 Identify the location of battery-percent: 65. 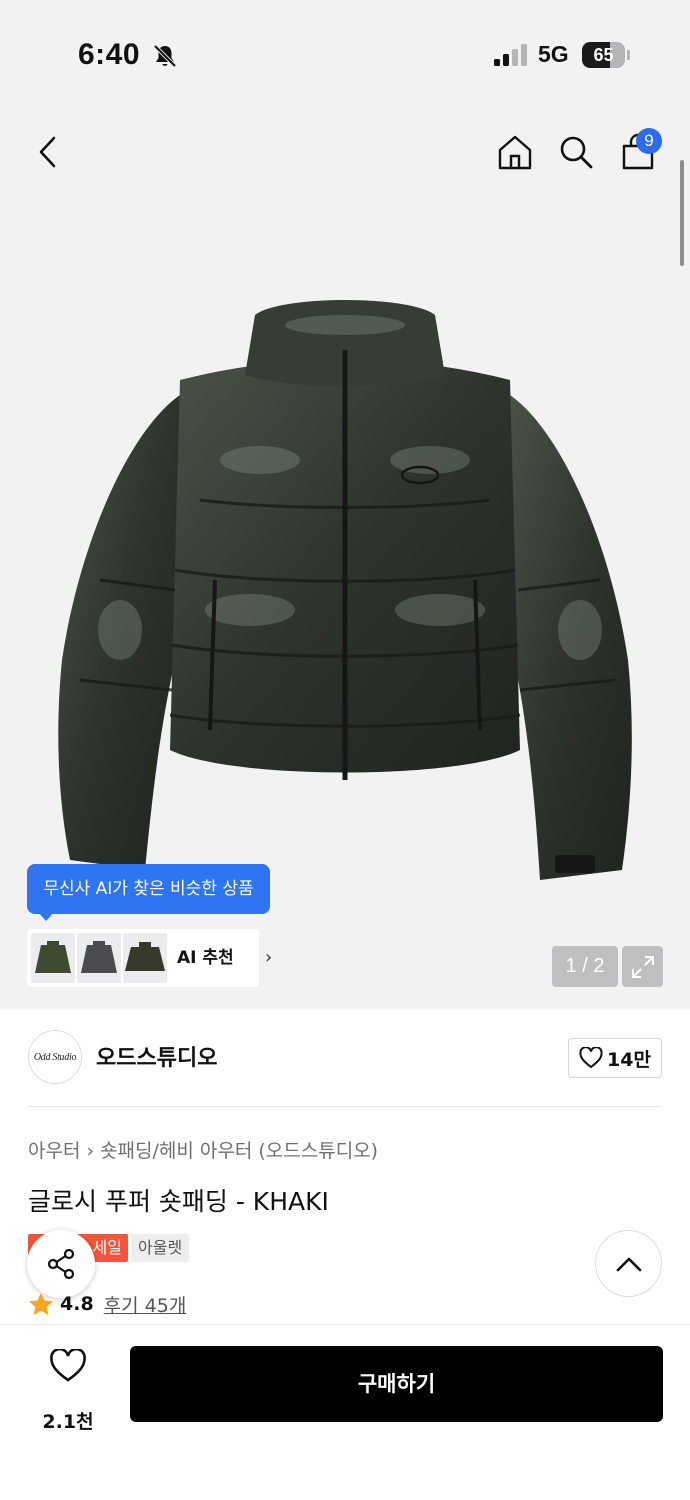
(603, 55).